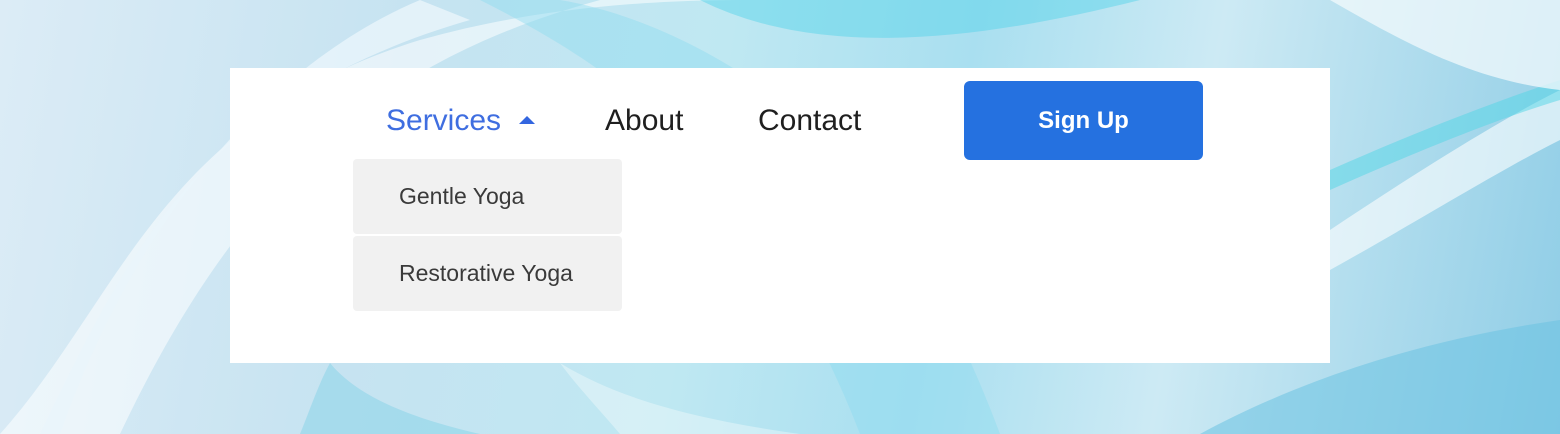  I want to click on nav-contact-link: Contact, so click(809, 121).